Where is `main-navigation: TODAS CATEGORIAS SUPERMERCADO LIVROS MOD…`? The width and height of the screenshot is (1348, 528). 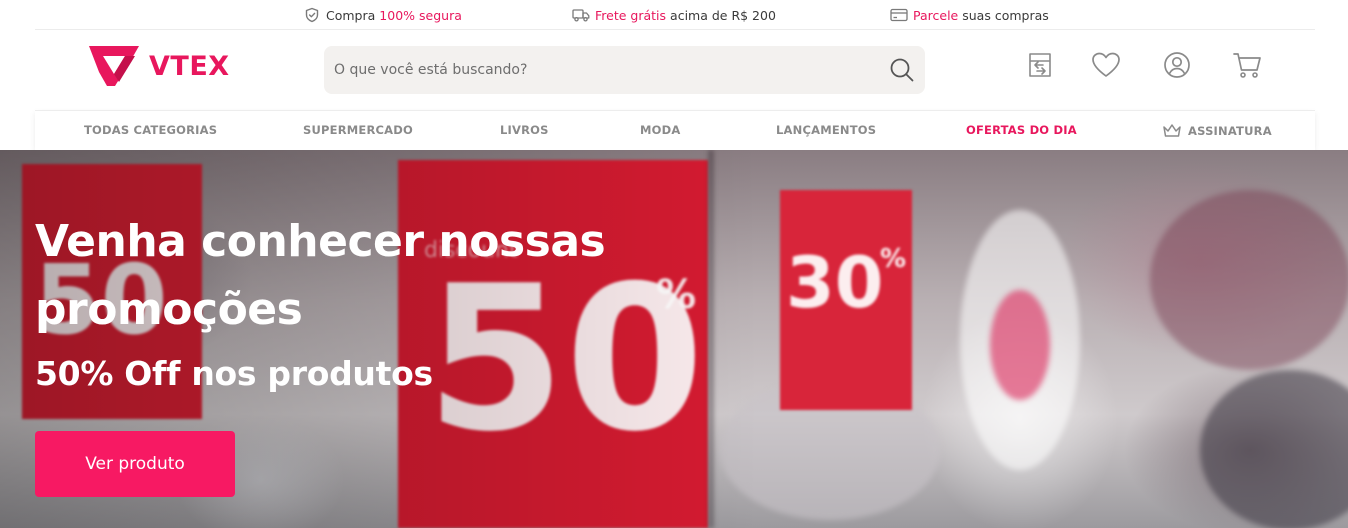
main-navigation: TODAS CATEGORIAS SUPERMERCADO LIVROS MOD… is located at coordinates (675, 130).